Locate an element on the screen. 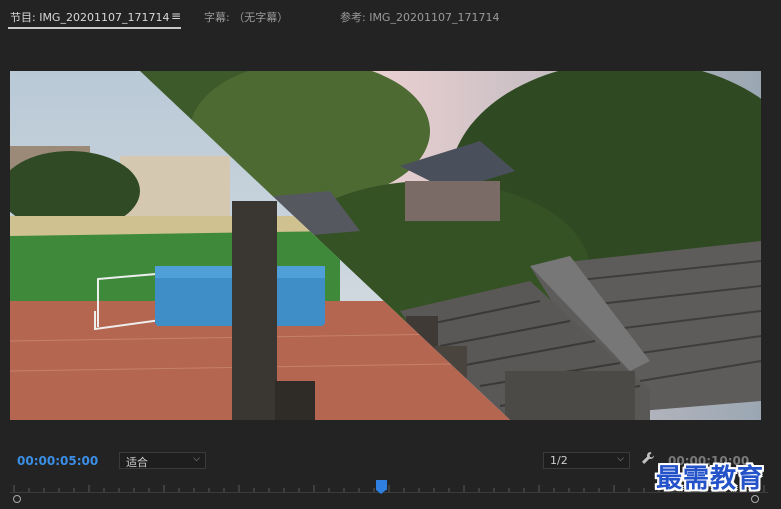 Image resolution: width=781 pixels, height=509 pixels. fit-select: 适合 ⌵ is located at coordinates (162, 460).